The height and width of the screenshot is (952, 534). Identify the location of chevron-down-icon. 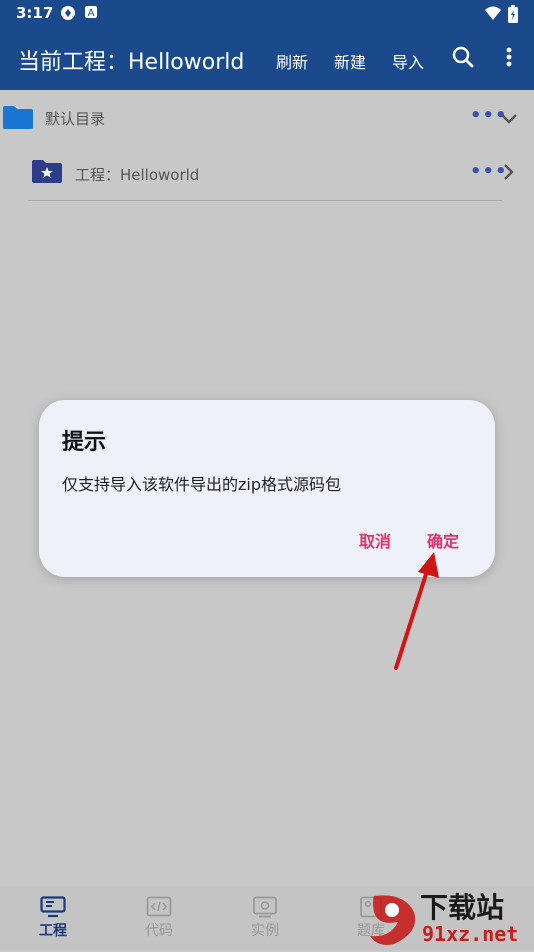
(509, 119).